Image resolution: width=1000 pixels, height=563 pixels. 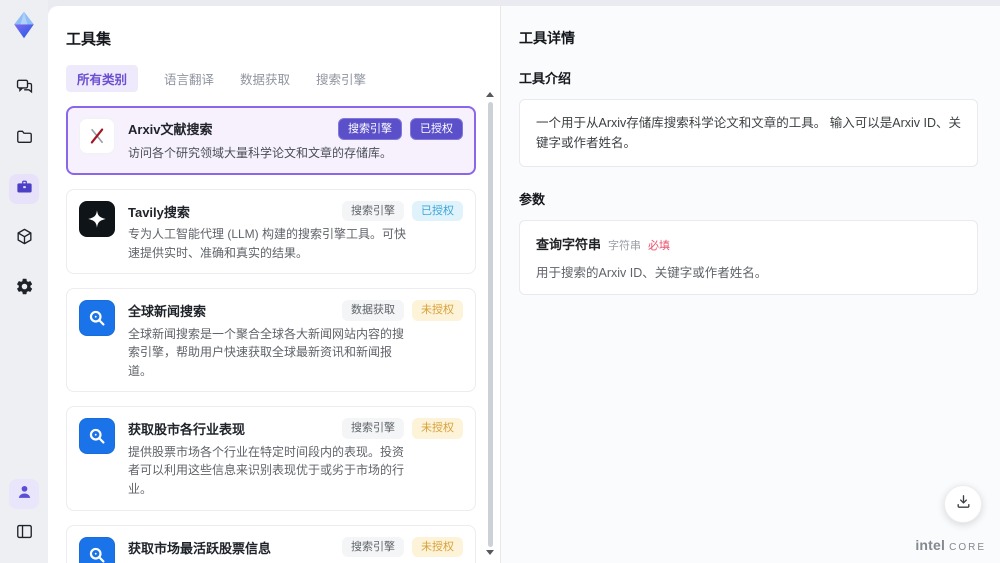 I want to click on gear-icon, so click(x=24, y=289).